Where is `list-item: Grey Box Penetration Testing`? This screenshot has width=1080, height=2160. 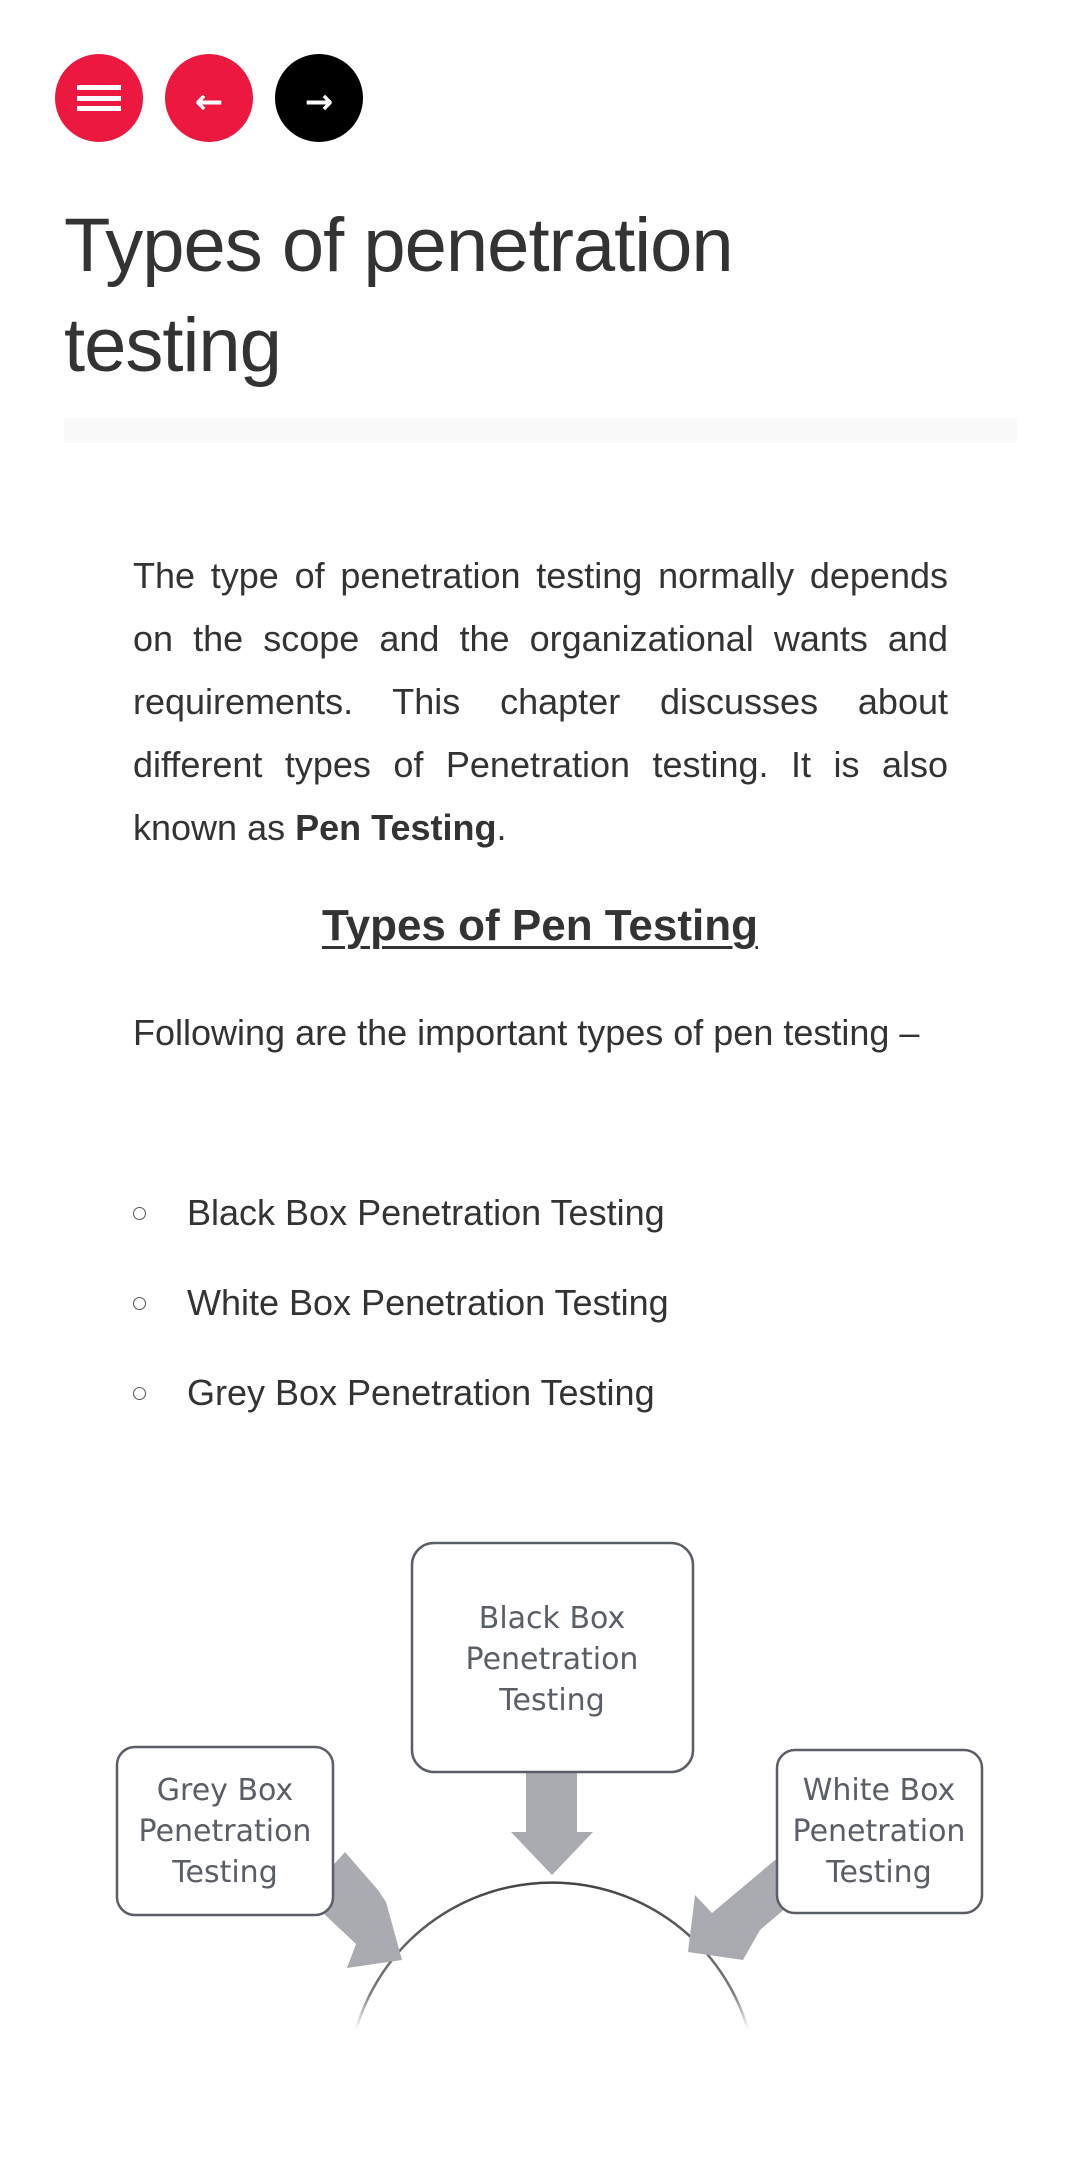 list-item: Grey Box Penetration Testing is located at coordinates (401, 1405).